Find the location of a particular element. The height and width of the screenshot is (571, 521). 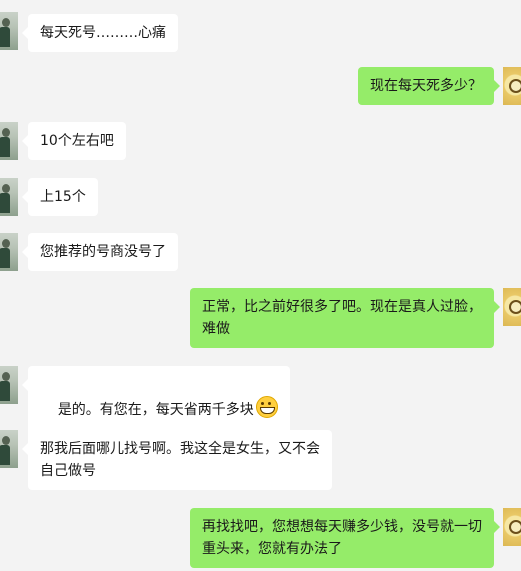

grin-emoji-icon is located at coordinates (266, 407).